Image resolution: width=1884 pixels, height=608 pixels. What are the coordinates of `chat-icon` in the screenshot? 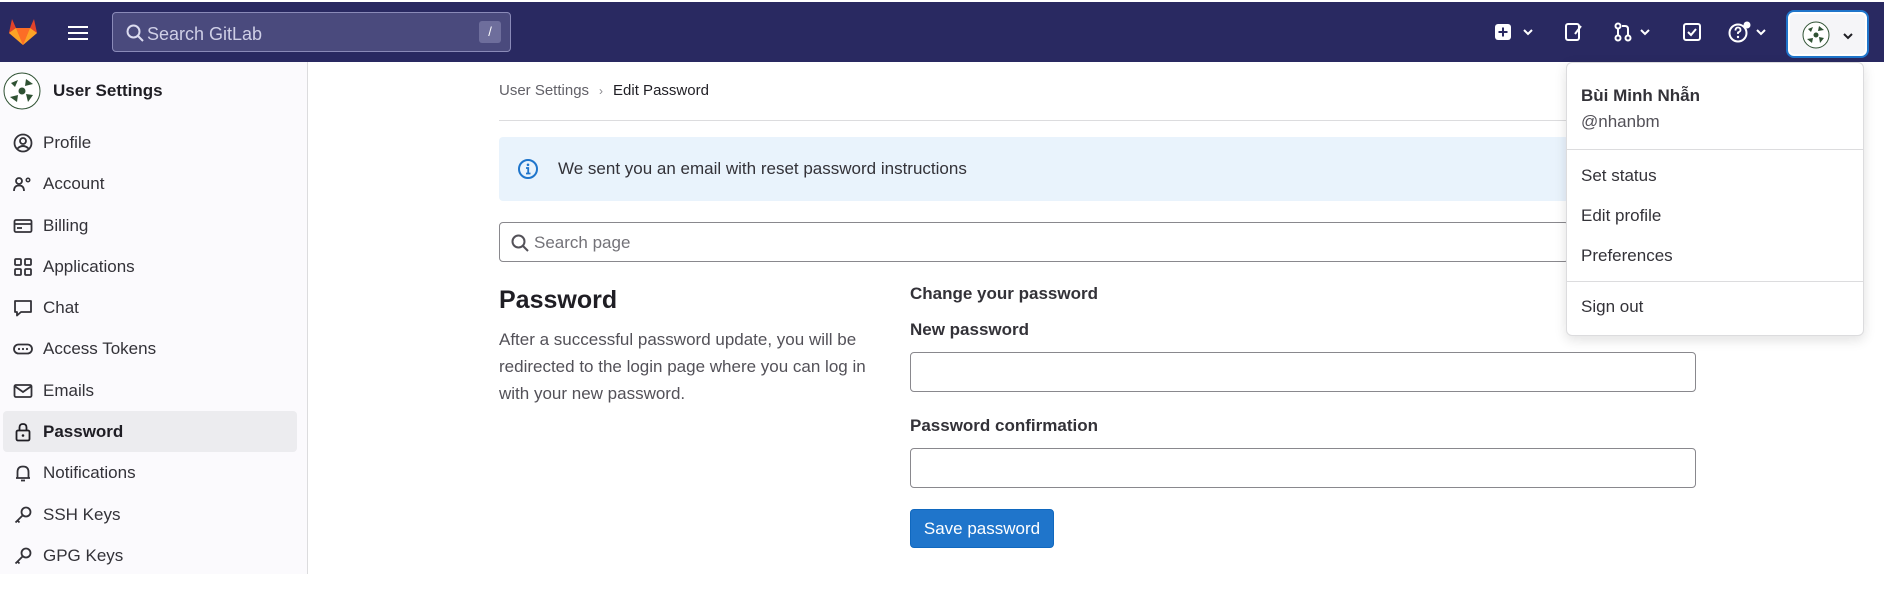 It's located at (23, 308).